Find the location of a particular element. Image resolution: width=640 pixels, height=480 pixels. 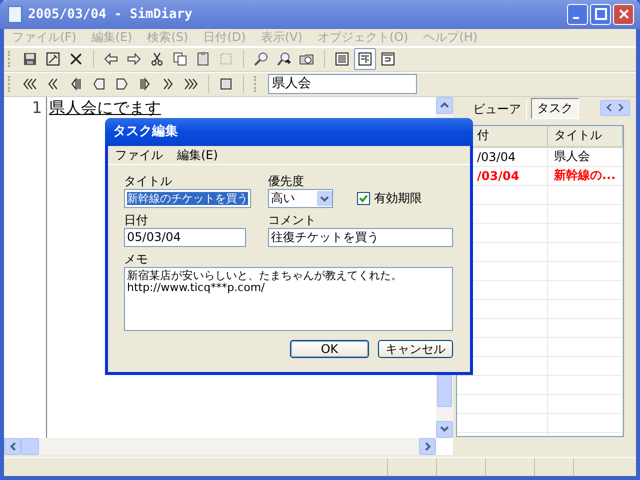

window-page-icon is located at coordinates (388, 59).